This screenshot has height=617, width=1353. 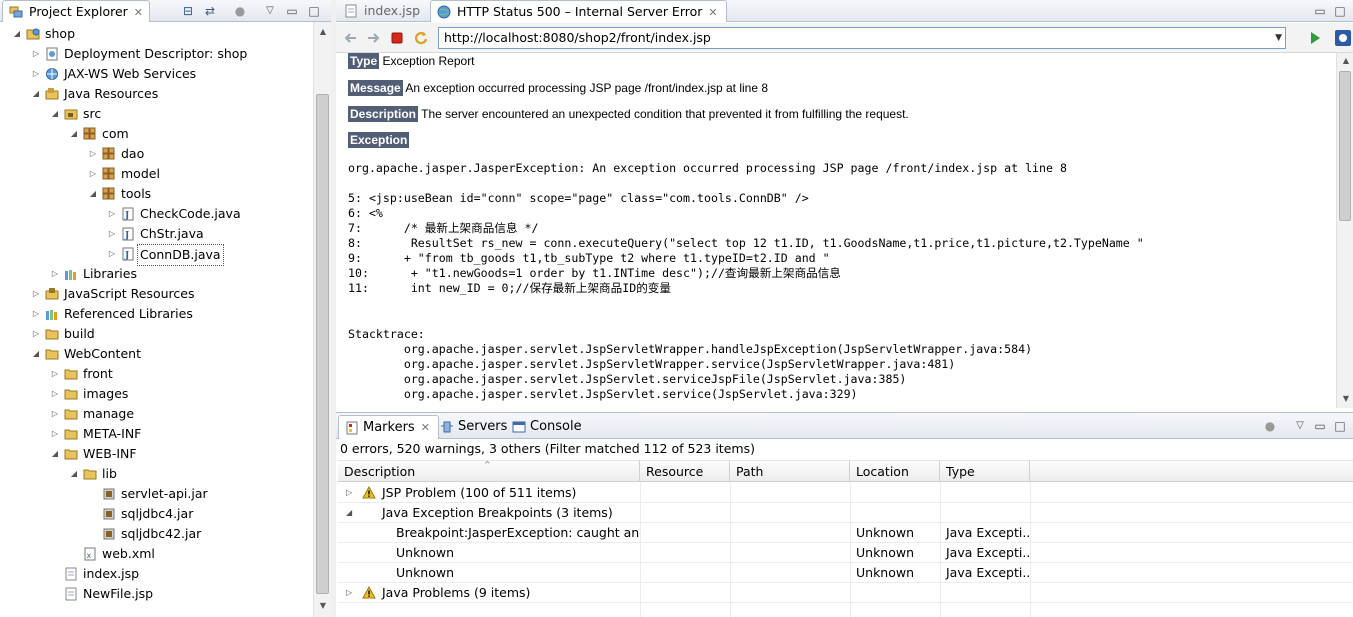 I want to click on tree-item: sqljdbc4.jar, so click(x=156, y=514).